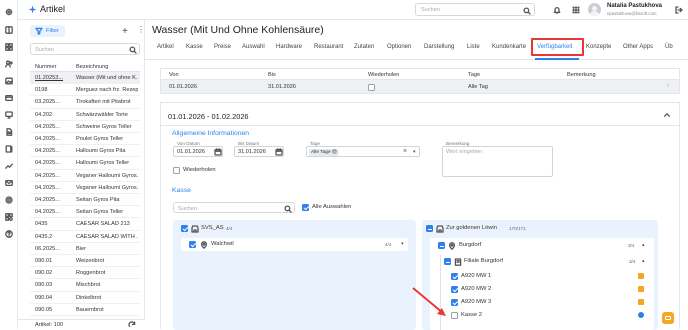 This screenshot has height=330, width=688. Describe the element at coordinates (9, 12) in the screenshot. I see `settings-icon` at that location.